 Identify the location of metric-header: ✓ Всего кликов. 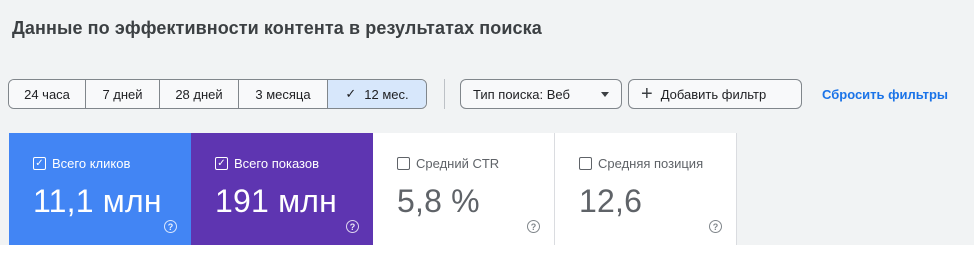
(81, 163).